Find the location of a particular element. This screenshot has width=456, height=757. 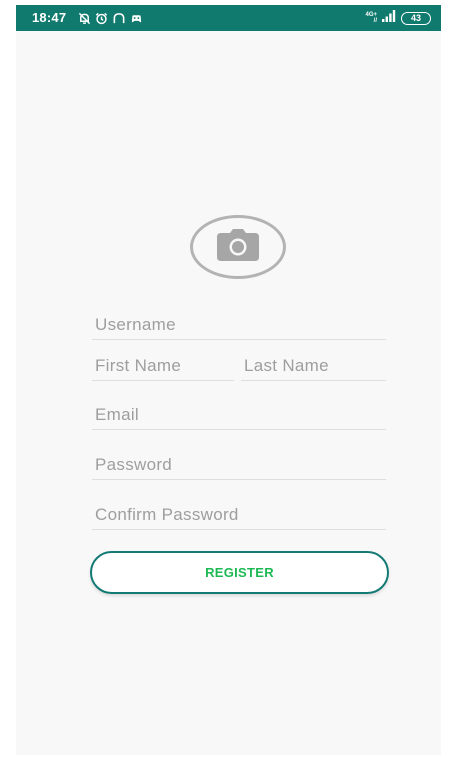

password-input is located at coordinates (239, 464).